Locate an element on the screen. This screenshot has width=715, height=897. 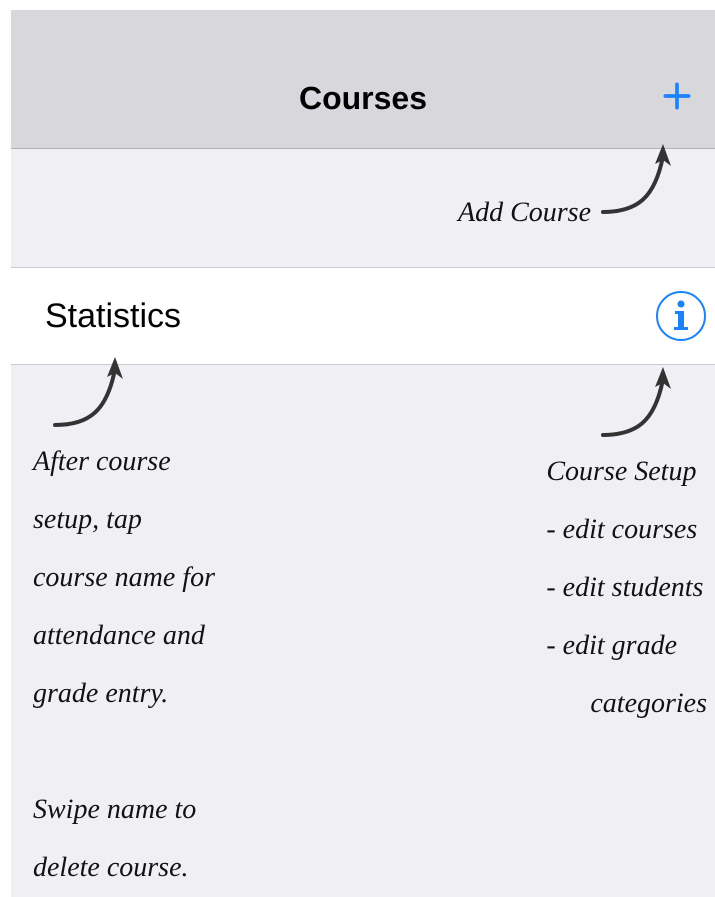
note-line: delete course. is located at coordinates (111, 868).